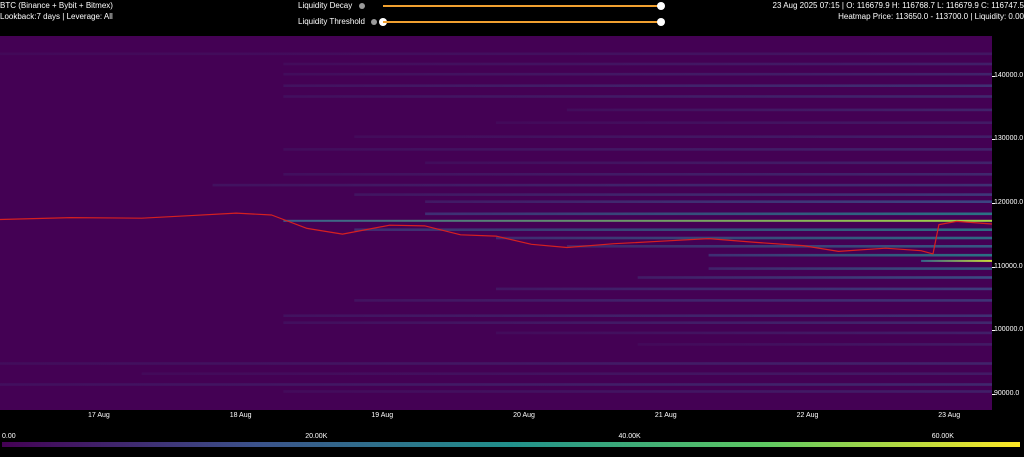 The image size is (1024, 457). Describe the element at coordinates (942, 436) in the screenshot. I see `colorbar-tick-label: 60.00K` at that location.